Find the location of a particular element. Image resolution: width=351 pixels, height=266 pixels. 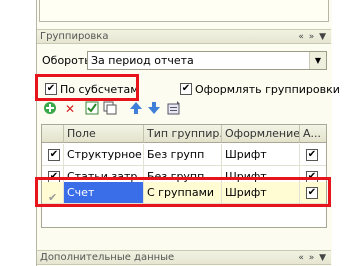

settings-icon is located at coordinates (174, 109).